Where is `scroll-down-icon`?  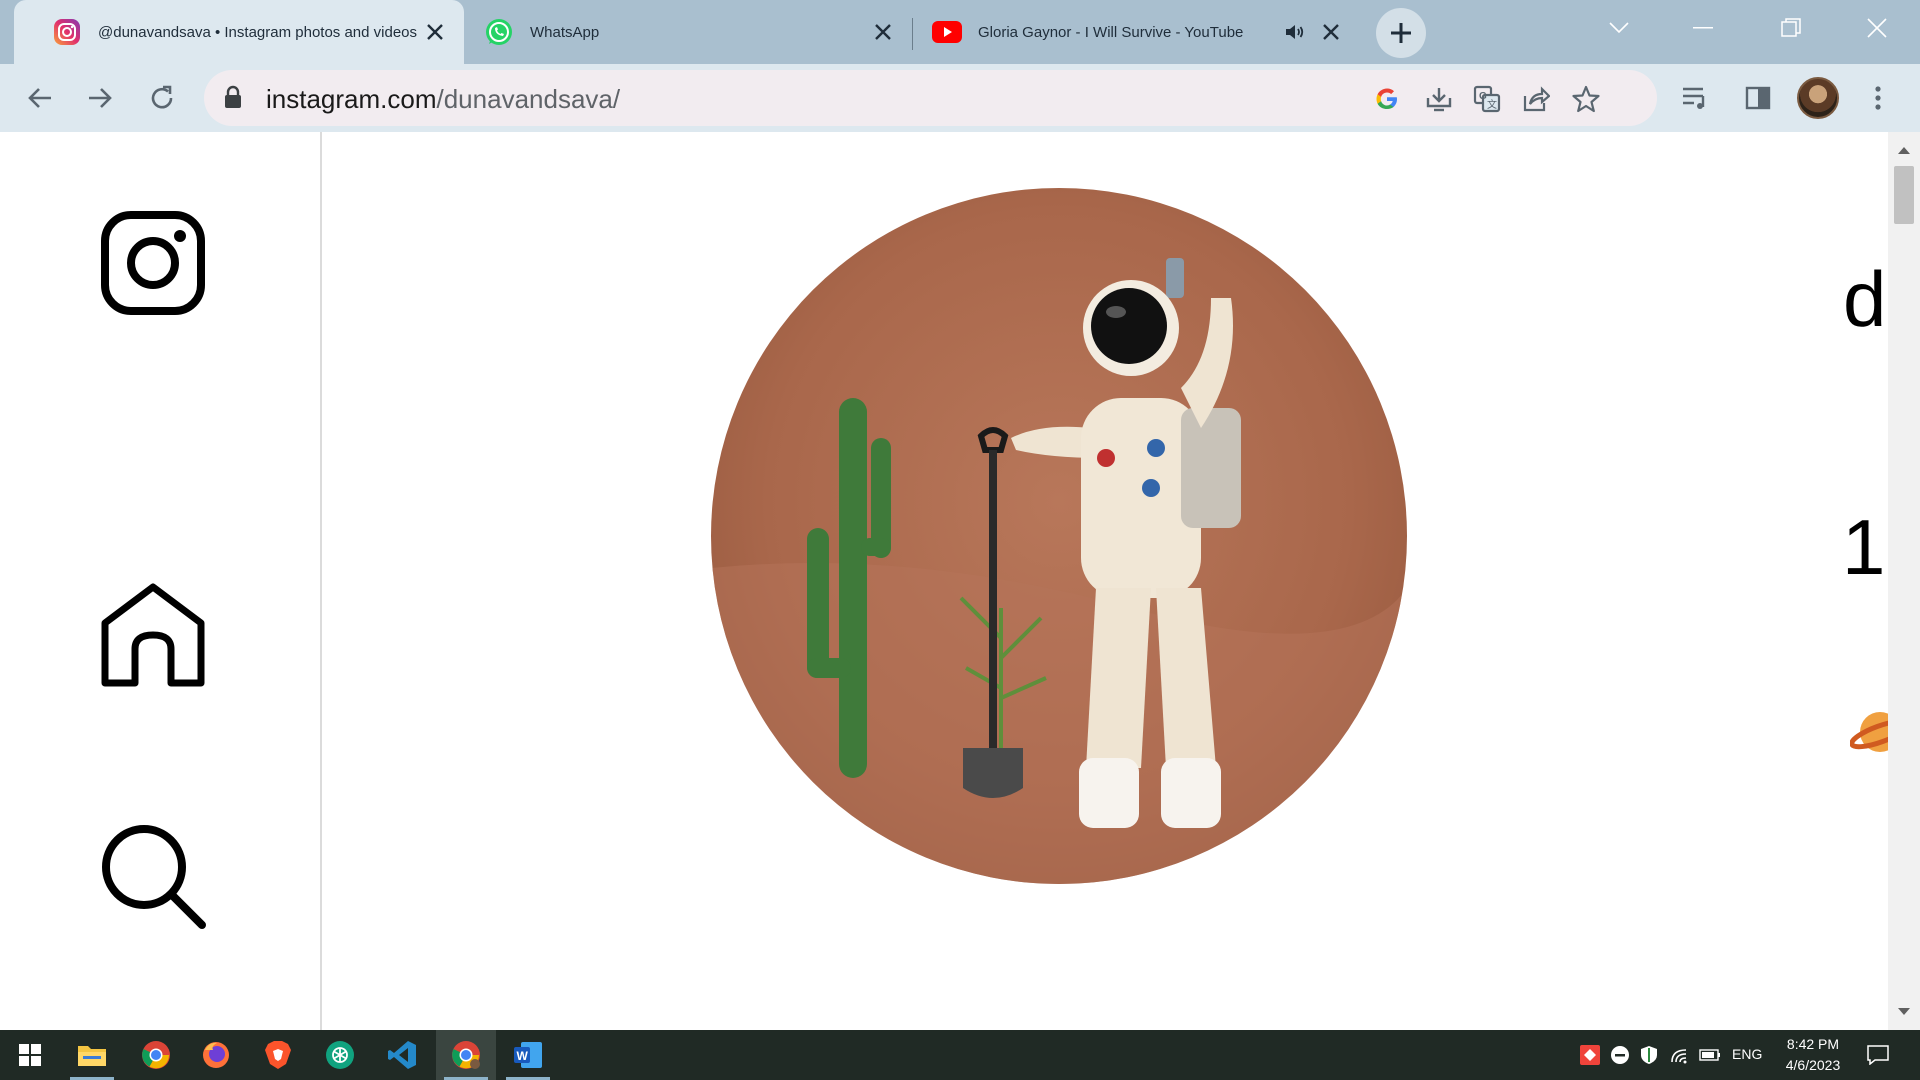
scroll-down-icon is located at coordinates (1904, 1012).